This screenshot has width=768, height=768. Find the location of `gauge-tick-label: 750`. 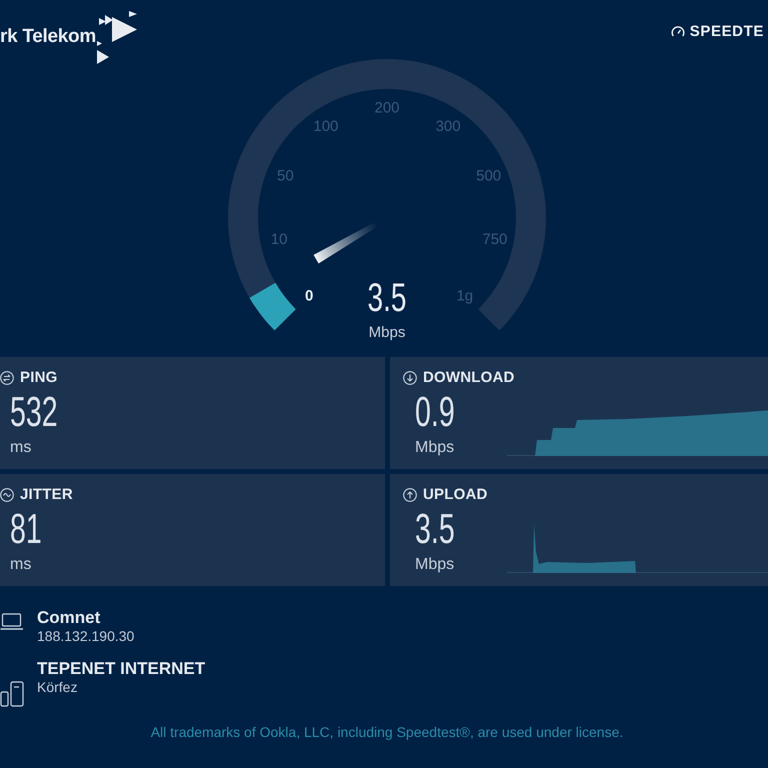

gauge-tick-label: 750 is located at coordinates (495, 239).